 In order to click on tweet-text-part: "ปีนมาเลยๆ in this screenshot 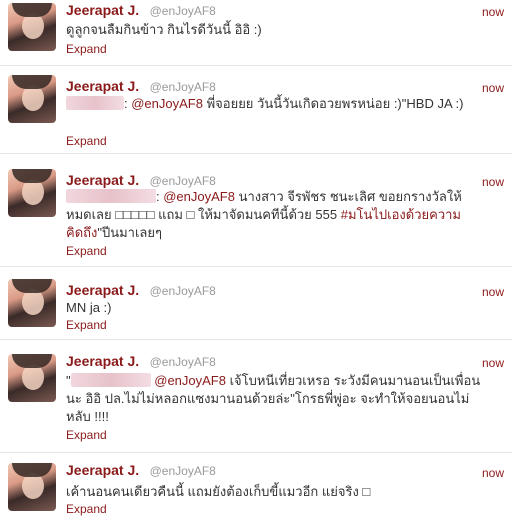, I will do `click(129, 232)`.